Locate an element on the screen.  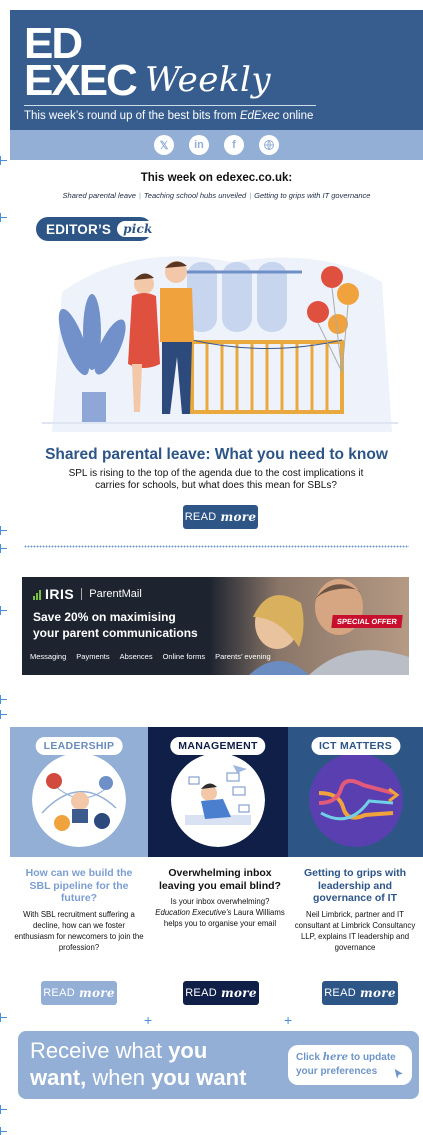
column-ict-matters: ICT MATTERS is located at coordinates (355, 792).